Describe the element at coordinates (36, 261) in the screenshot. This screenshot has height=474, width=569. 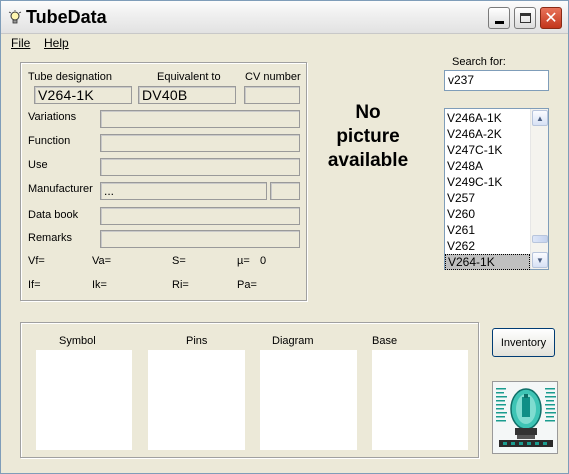
I see `vf-label: Vf=` at that location.